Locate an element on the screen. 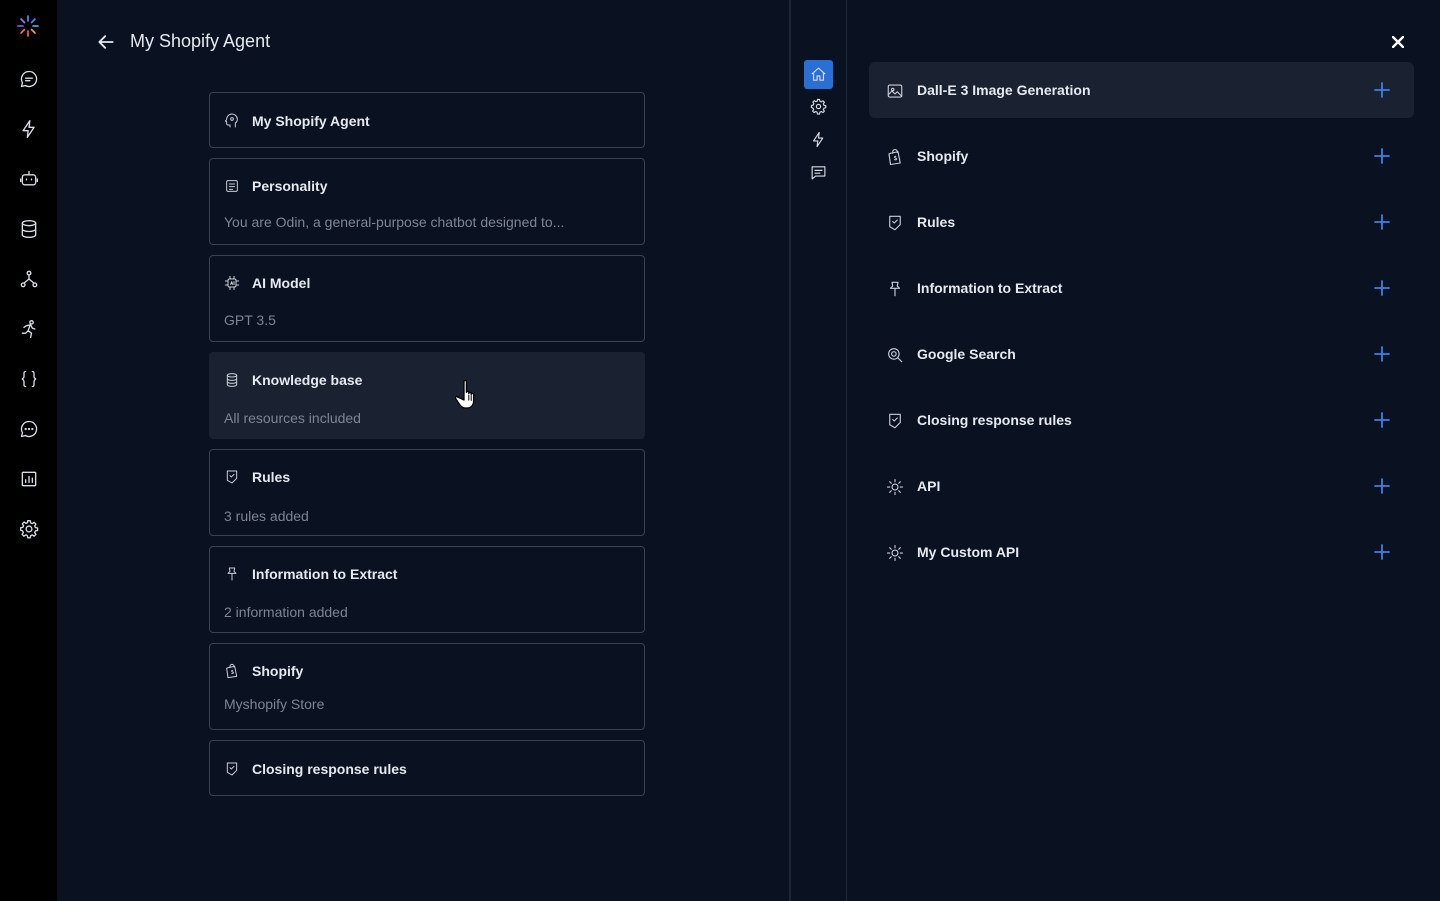 The height and width of the screenshot is (901, 1440). settings-tab-button is located at coordinates (818, 106).